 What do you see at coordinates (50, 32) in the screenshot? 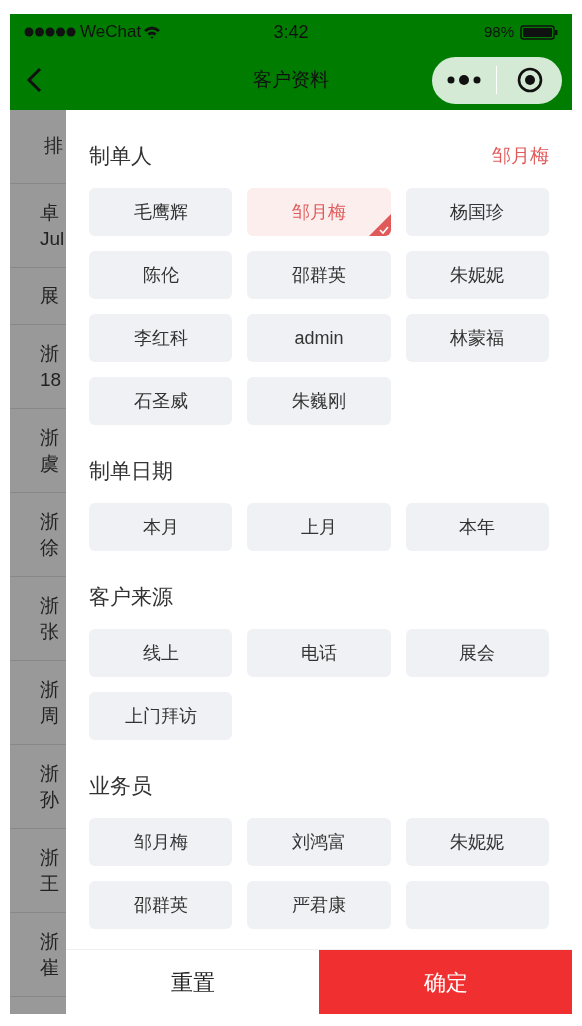
I see `signal-icon` at bounding box center [50, 32].